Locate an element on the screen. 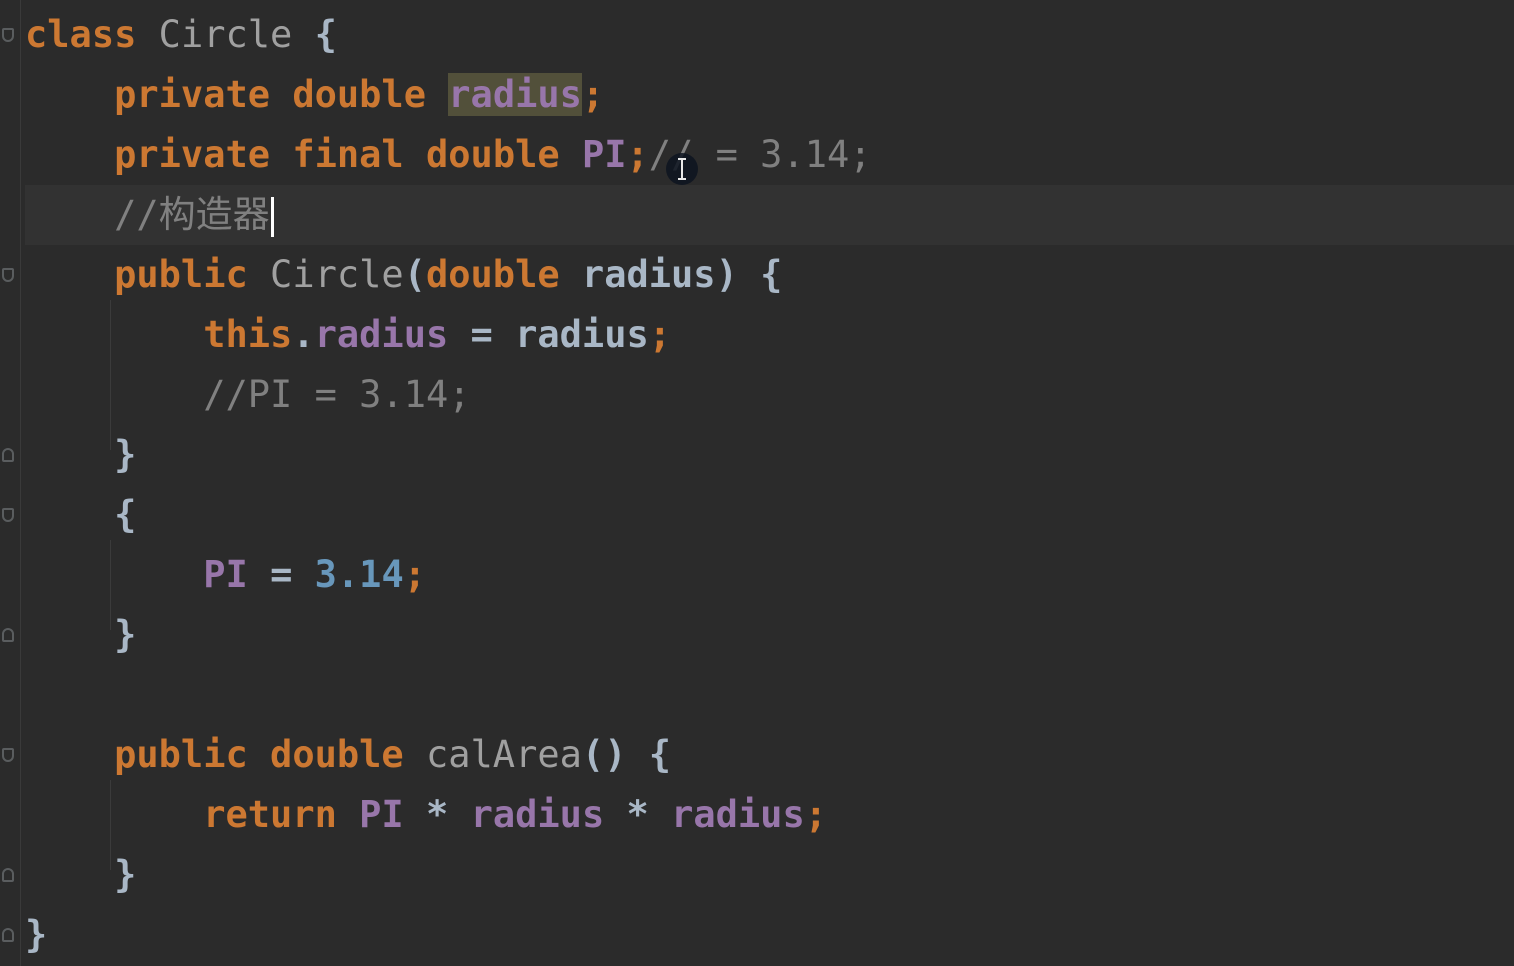 The width and height of the screenshot is (1514, 966). text-cursor-ibeam-icon is located at coordinates (682, 169).